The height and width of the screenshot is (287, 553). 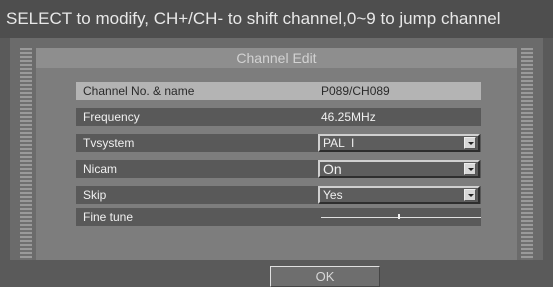 I want to click on skip-value: Yes, so click(x=333, y=195).